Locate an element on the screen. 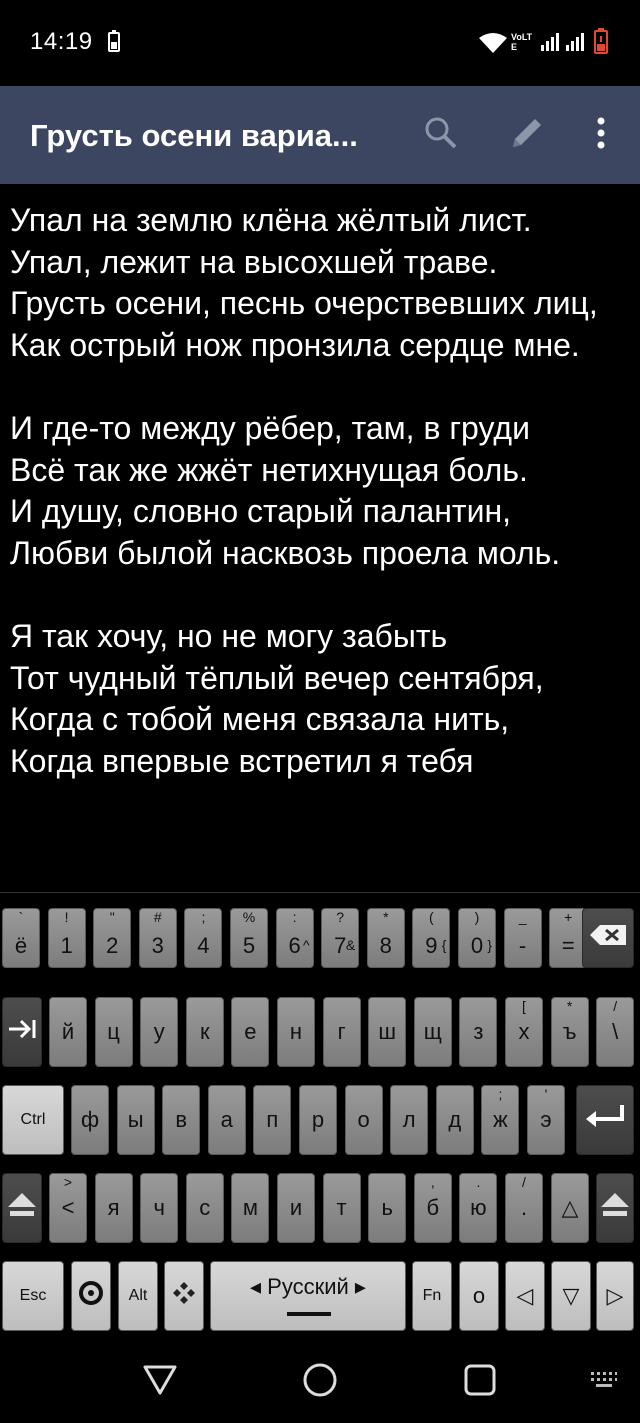 Image resolution: width=640 pixels, height=1423 pixels. key-label: < is located at coordinates (68, 1207).